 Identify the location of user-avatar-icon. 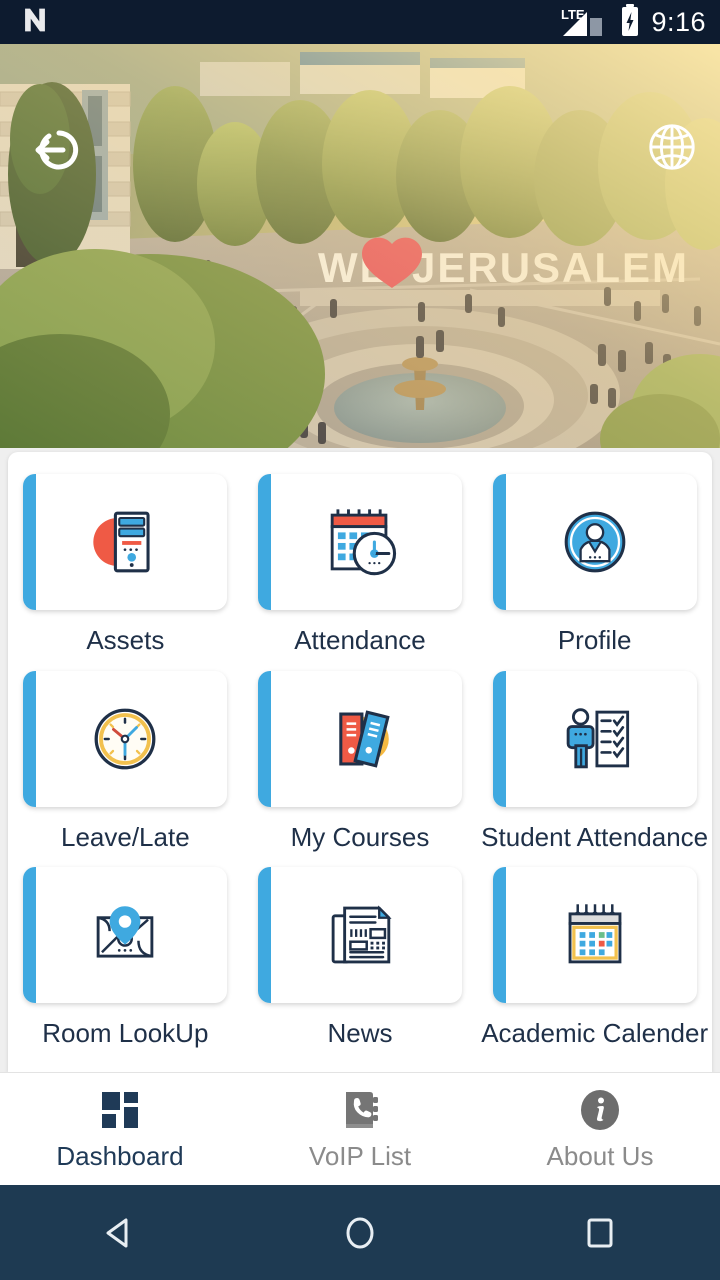
(594, 542).